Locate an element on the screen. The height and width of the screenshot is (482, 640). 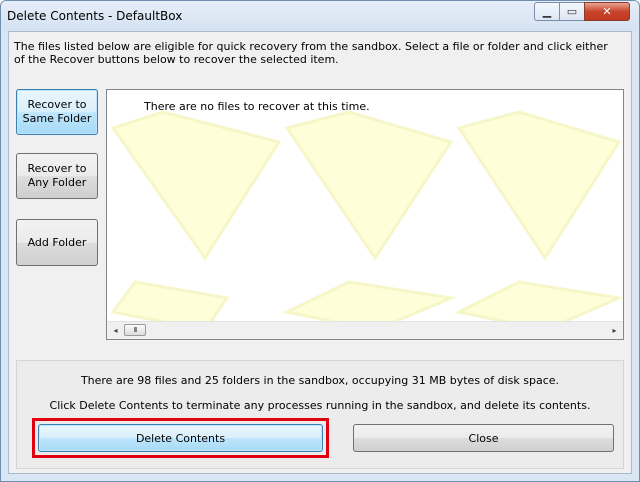
scroll-right-icon: ▸ is located at coordinates (614, 330).